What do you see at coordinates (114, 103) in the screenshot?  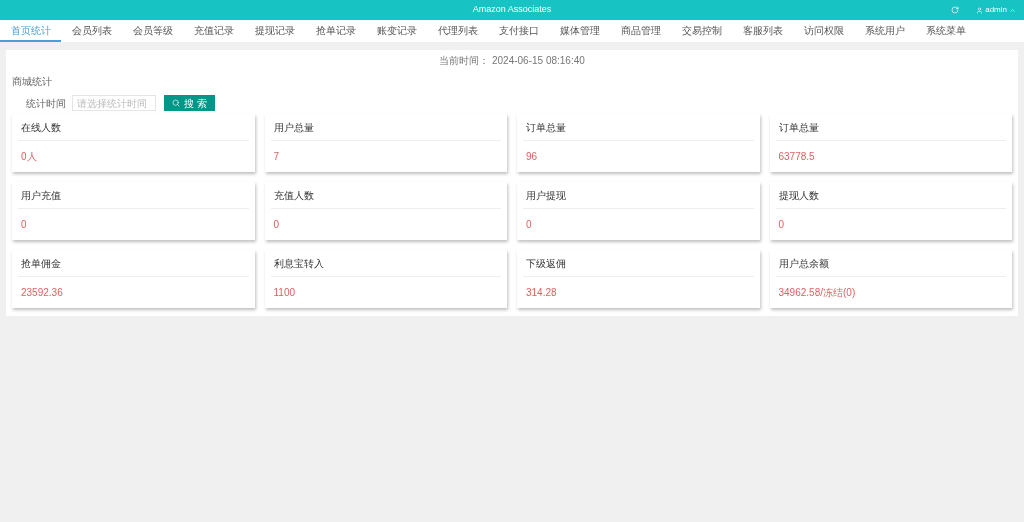 I see `date-field: 请选择统计时间` at bounding box center [114, 103].